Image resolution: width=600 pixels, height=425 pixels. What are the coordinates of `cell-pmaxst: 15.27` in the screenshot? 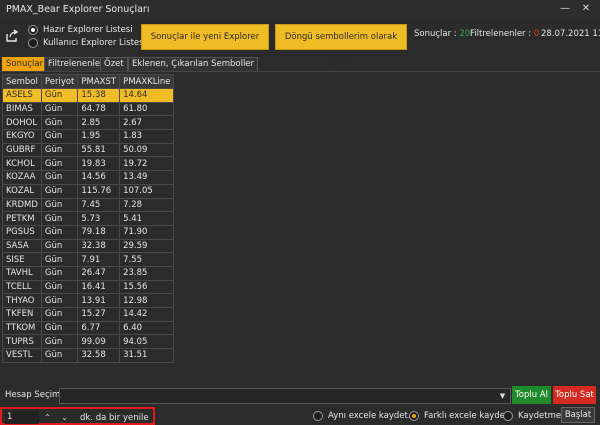 It's located at (99, 314).